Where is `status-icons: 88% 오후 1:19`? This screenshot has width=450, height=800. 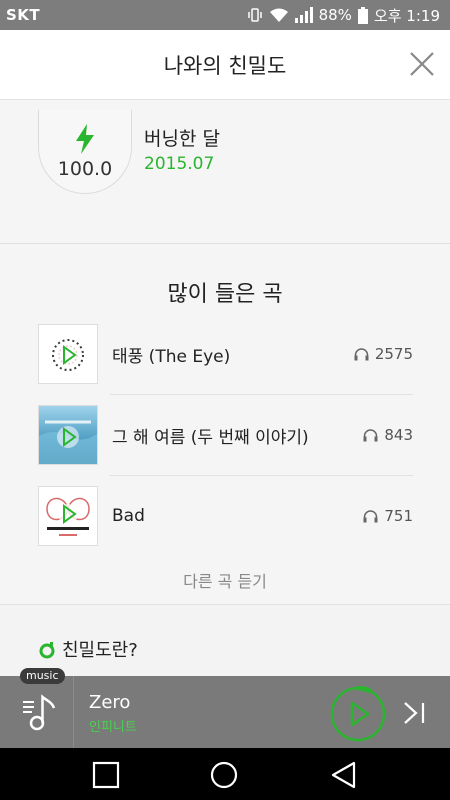 status-icons: 88% 오후 1:19 is located at coordinates (343, 15).